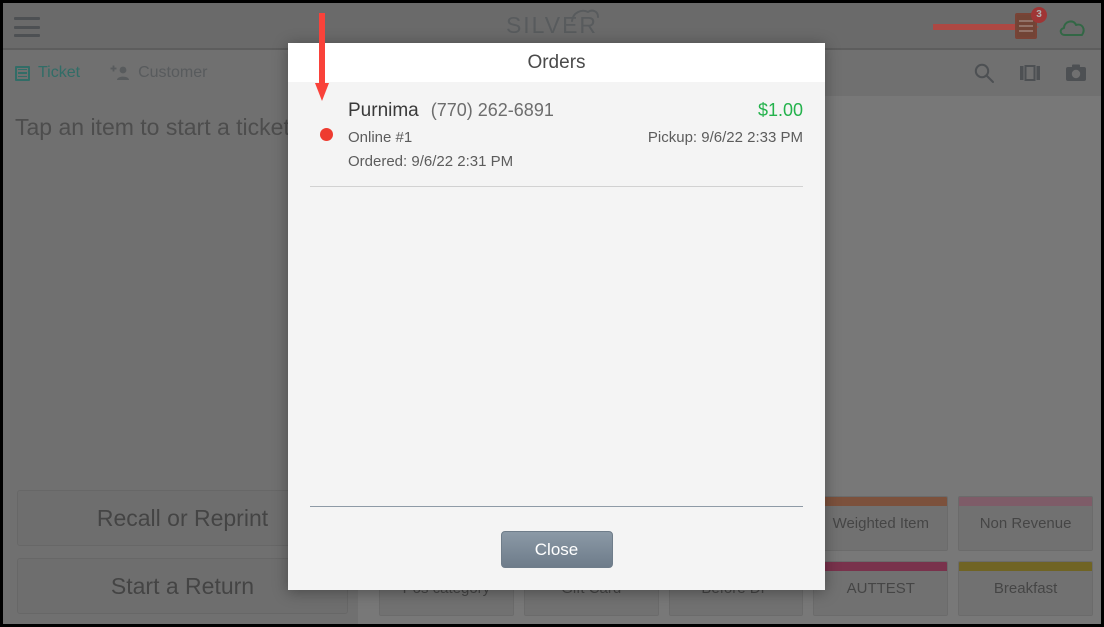 The image size is (1104, 627). Describe the element at coordinates (575, 137) in the screenshot. I see `order-secondary-line: Online #1 Pickup: 9/6/22 2:33 PM` at that location.